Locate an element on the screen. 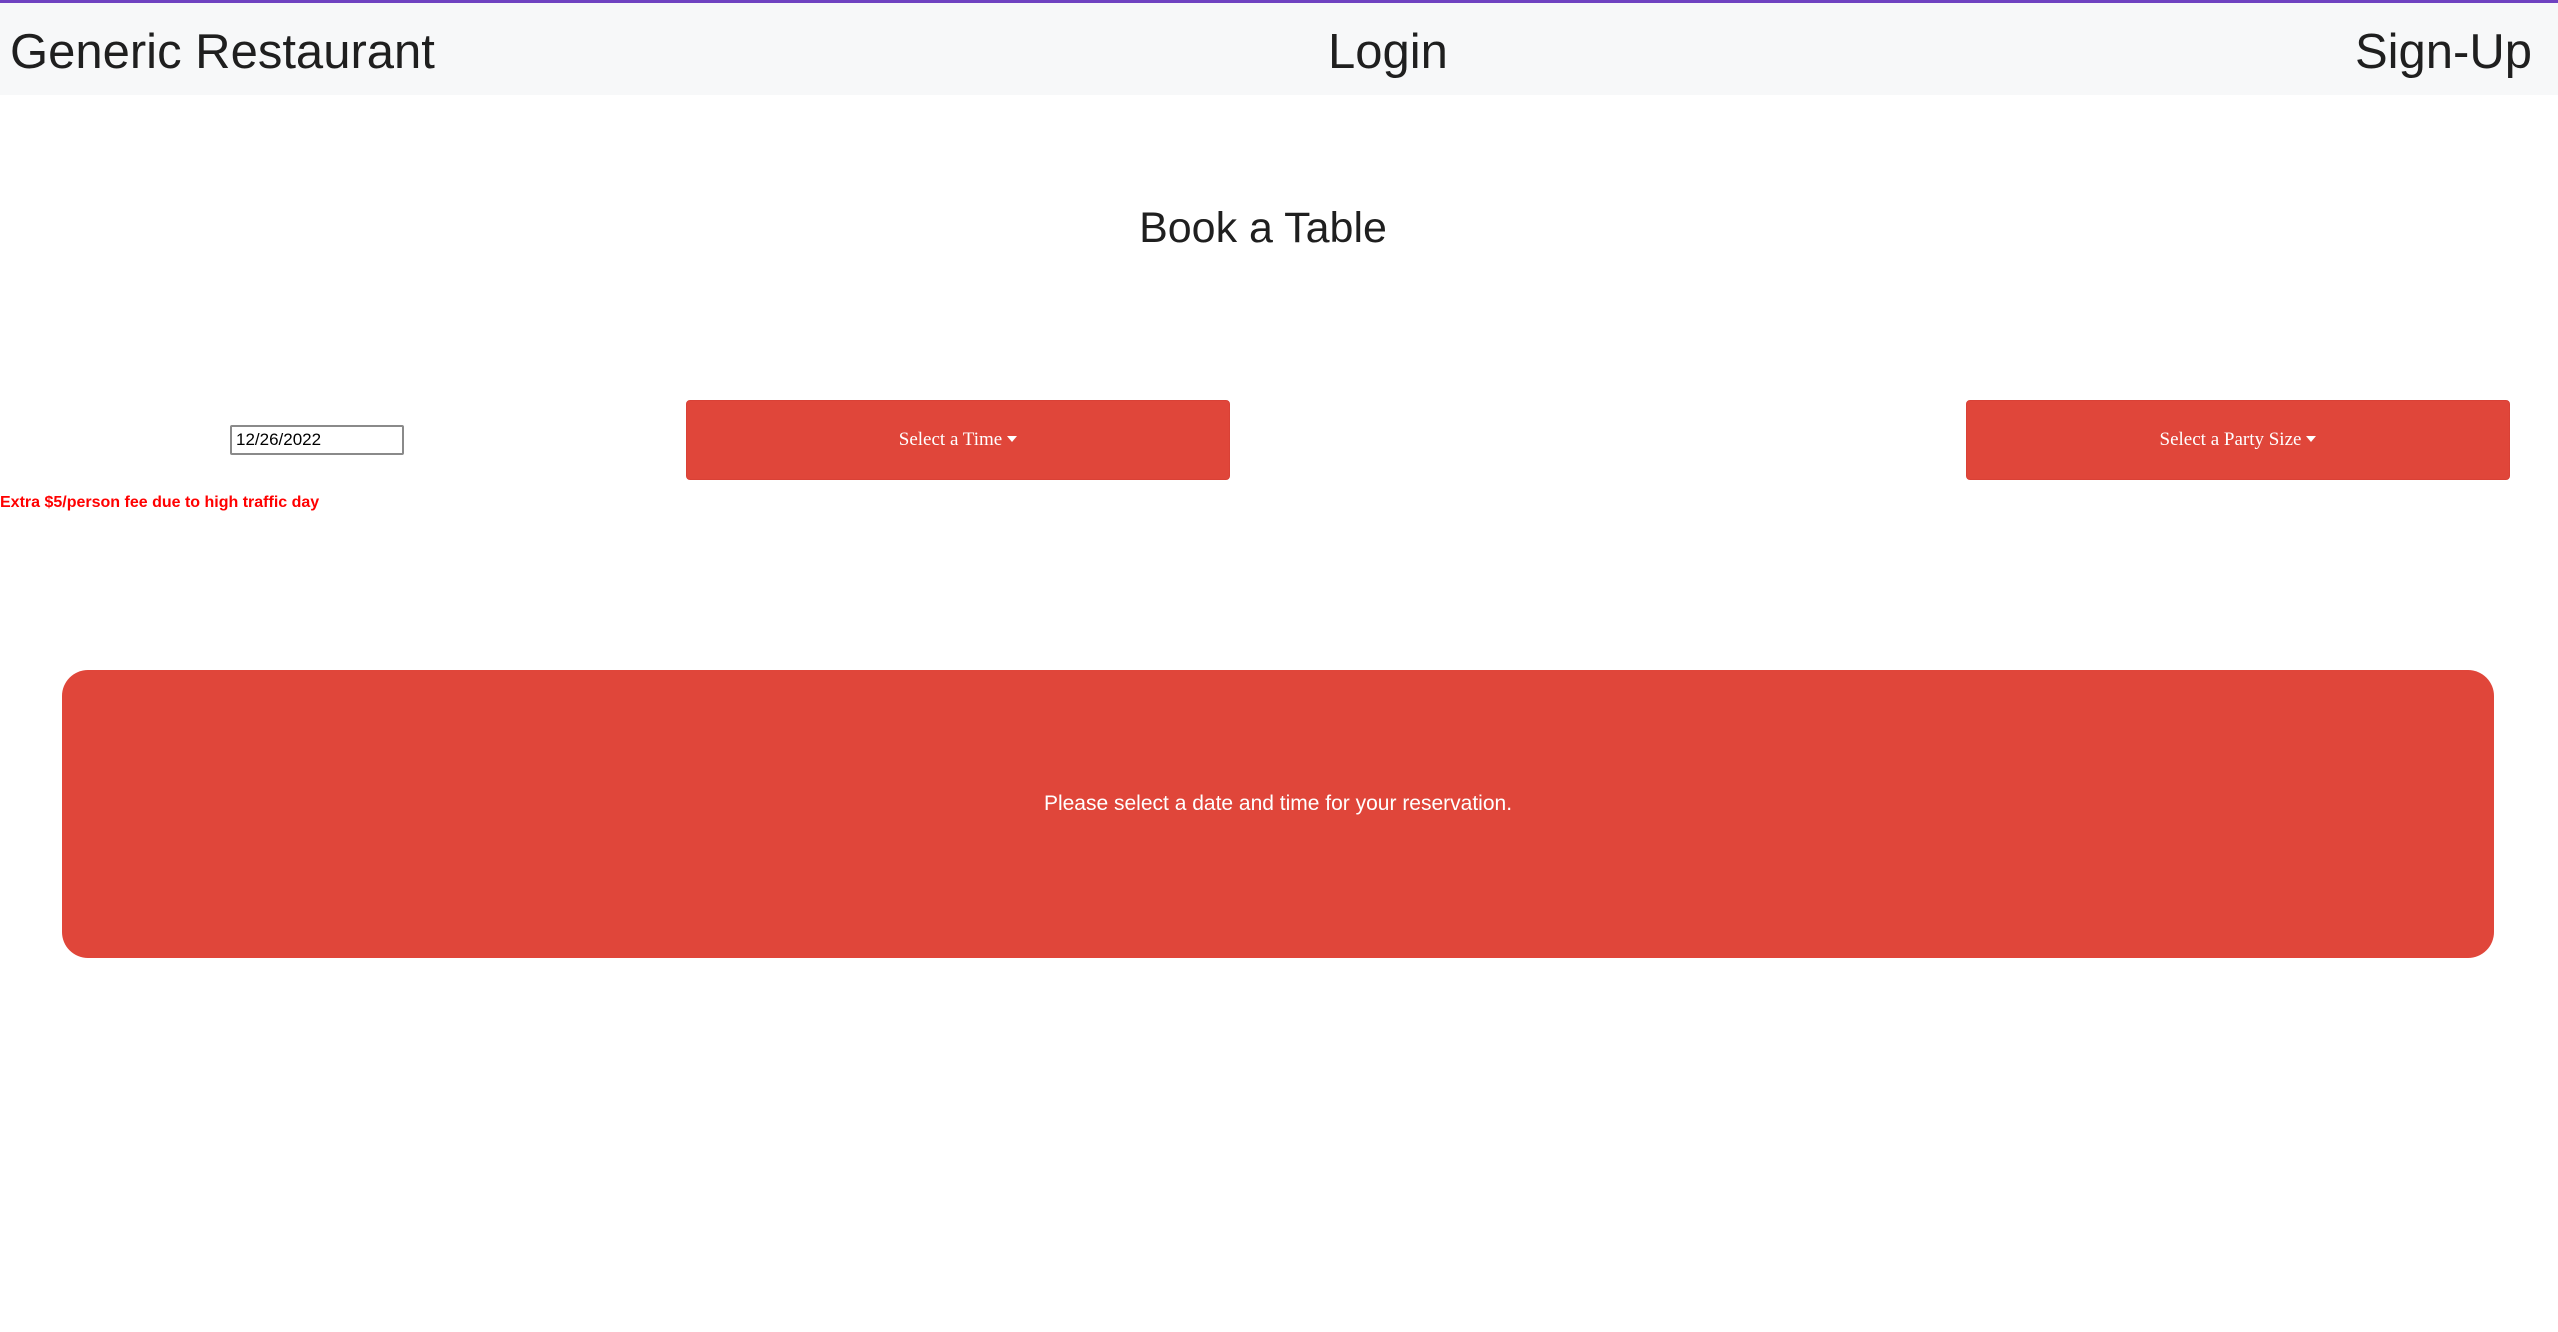  time-dropdown-label: Select a Time is located at coordinates (950, 439).